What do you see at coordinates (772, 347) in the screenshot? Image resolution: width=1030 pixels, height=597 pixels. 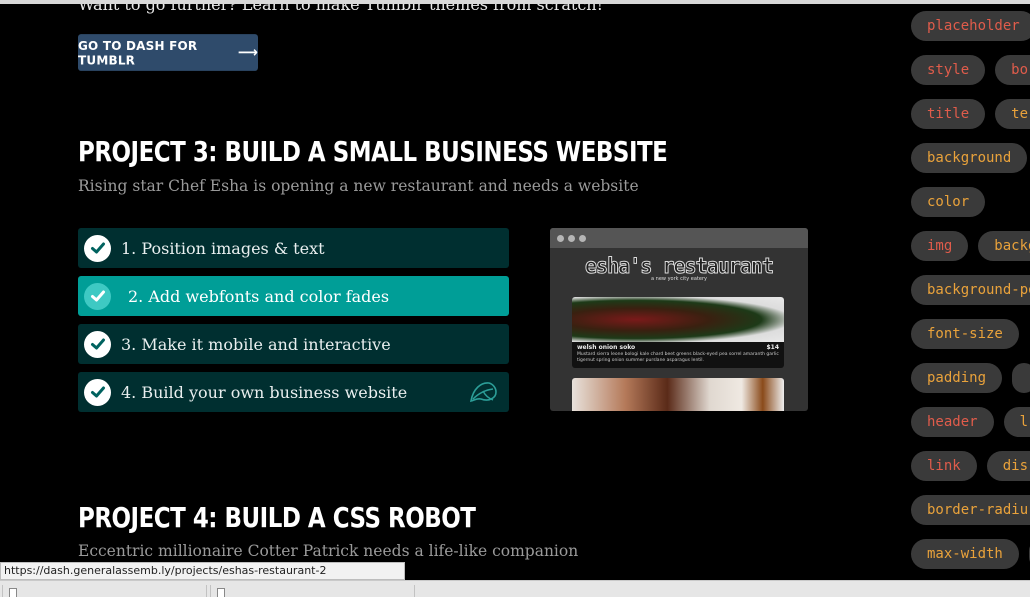 I see `dish-price: $14` at bounding box center [772, 347].